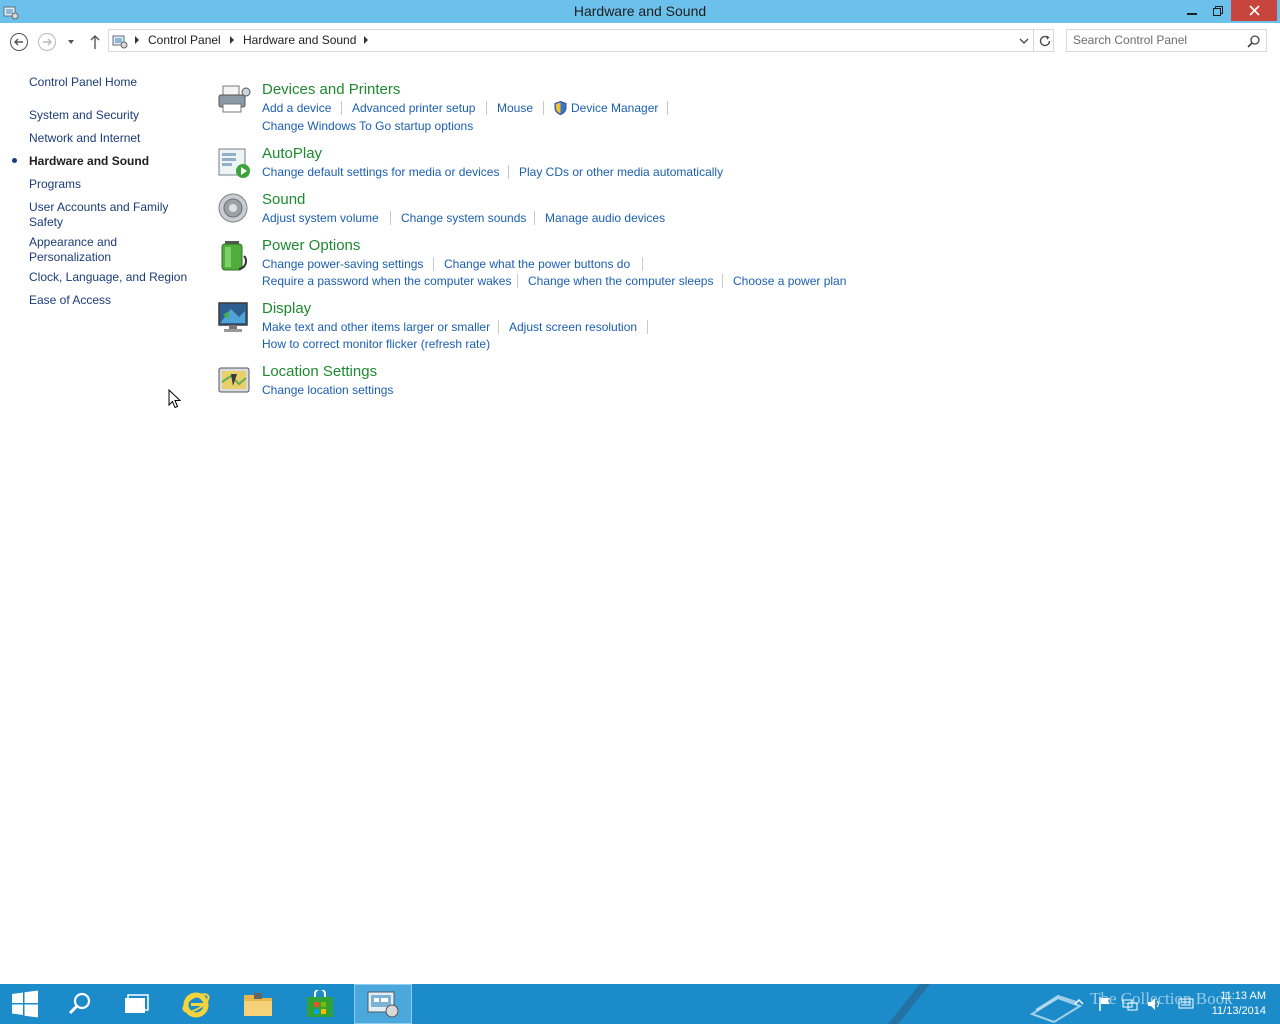  I want to click on sidebar-item-user-accounts: User Accounts and Family Safety, so click(101, 215).